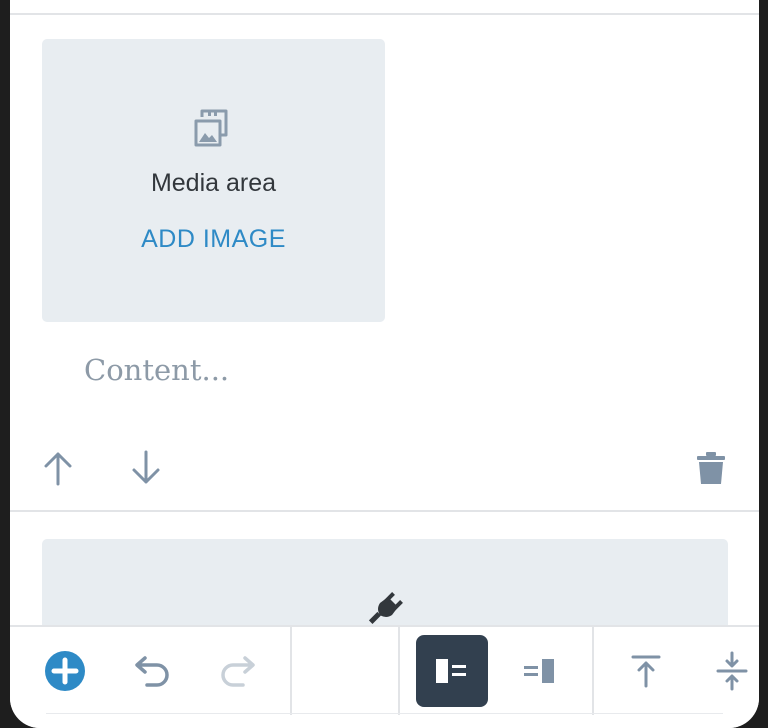  I want to click on align-top-button, so click(646, 671).